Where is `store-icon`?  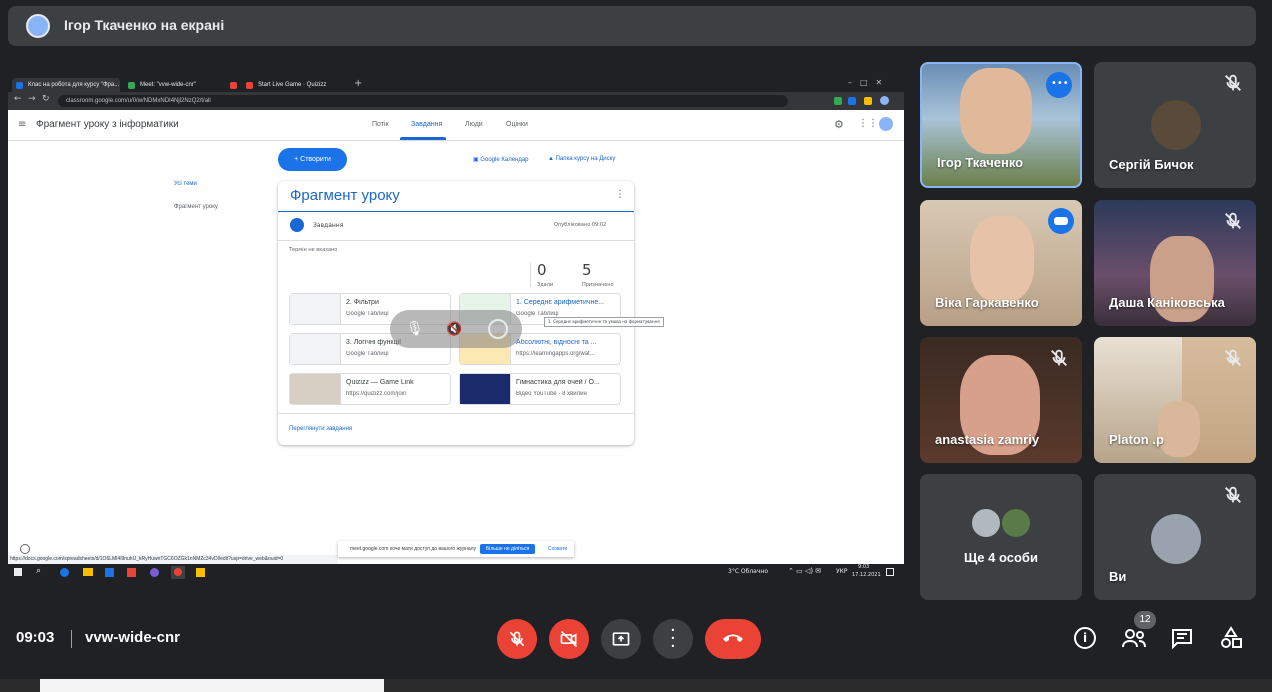 store-icon is located at coordinates (109, 572).